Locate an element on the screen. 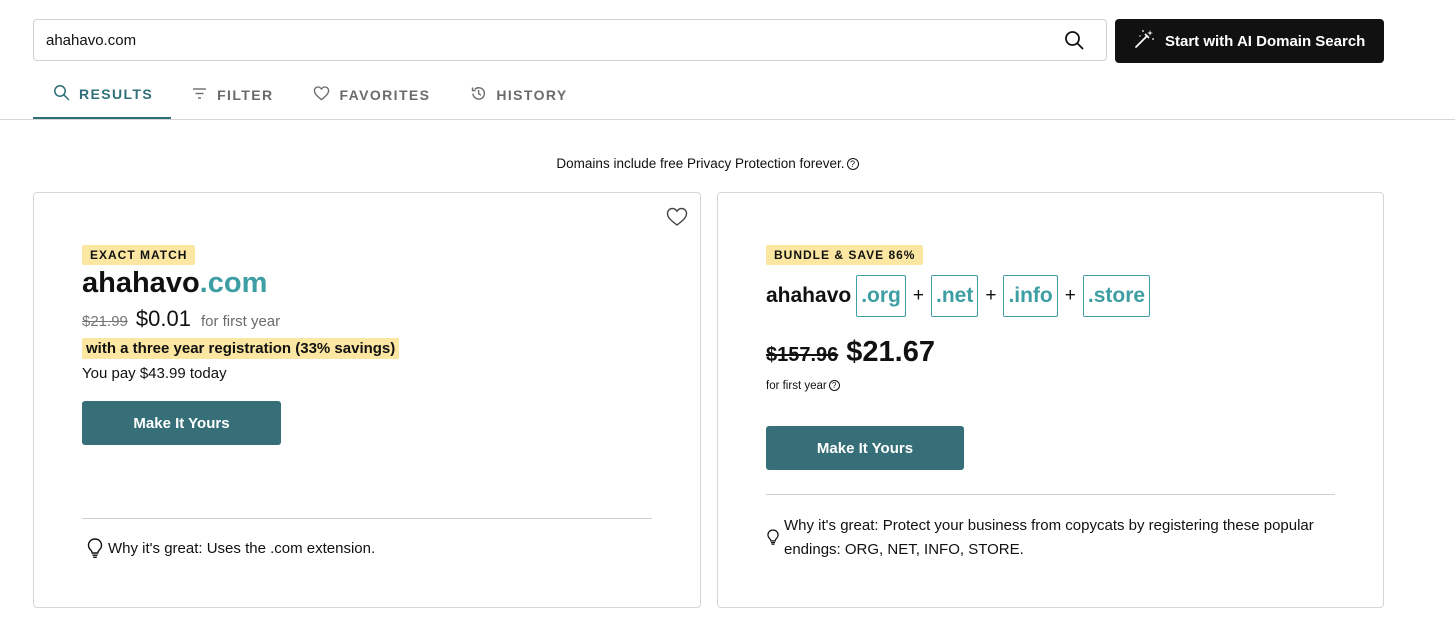  ai-domain-search-button: Start with AI Domain Search is located at coordinates (1249, 41).